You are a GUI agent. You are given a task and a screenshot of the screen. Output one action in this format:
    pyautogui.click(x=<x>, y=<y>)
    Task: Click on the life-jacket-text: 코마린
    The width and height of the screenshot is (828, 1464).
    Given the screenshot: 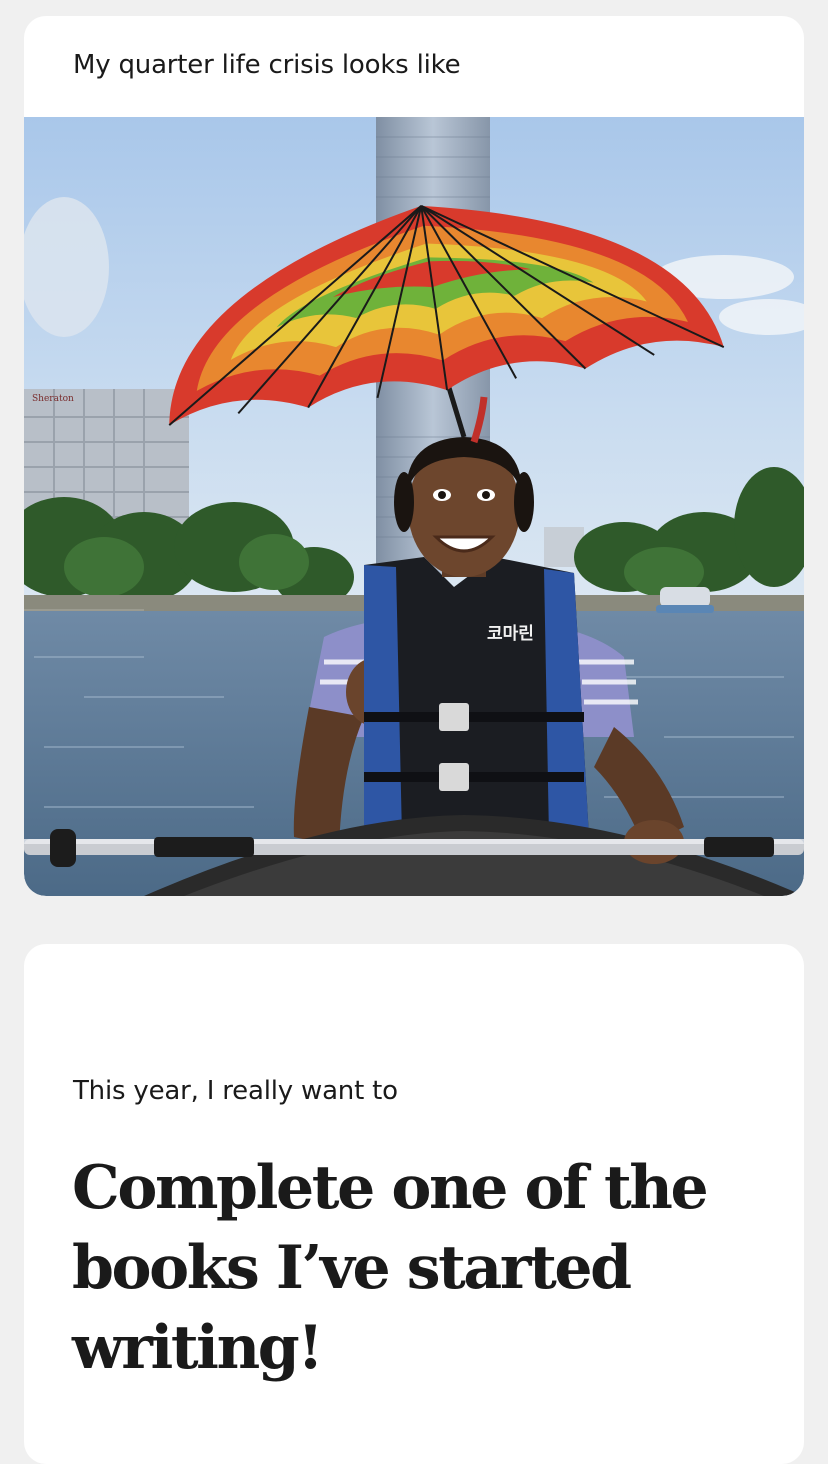 What is the action you would take?
    pyautogui.click(x=510, y=634)
    